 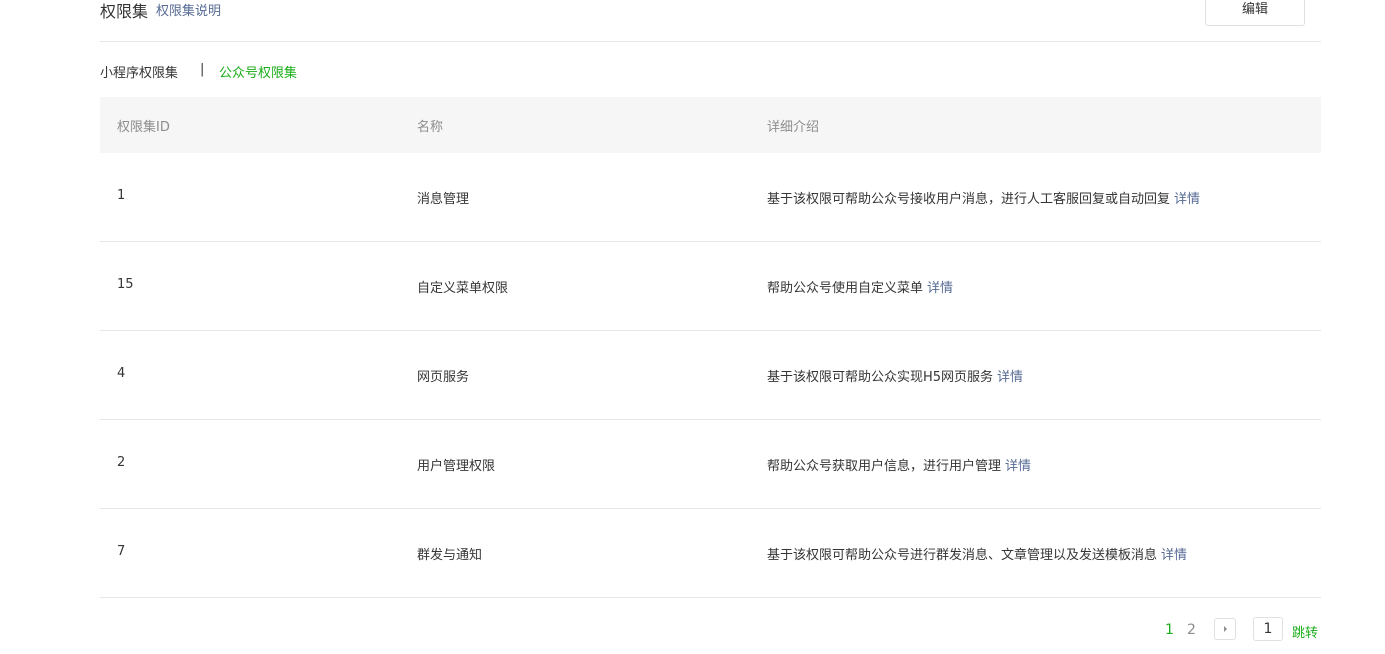 I want to click on column-header-desc: 详细介绍, so click(x=793, y=127).